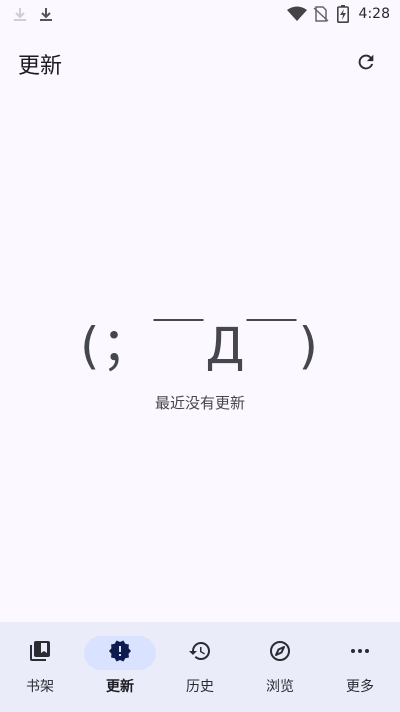 The image size is (400, 712). Describe the element at coordinates (40, 687) in the screenshot. I see `nav-label: 书架` at that location.